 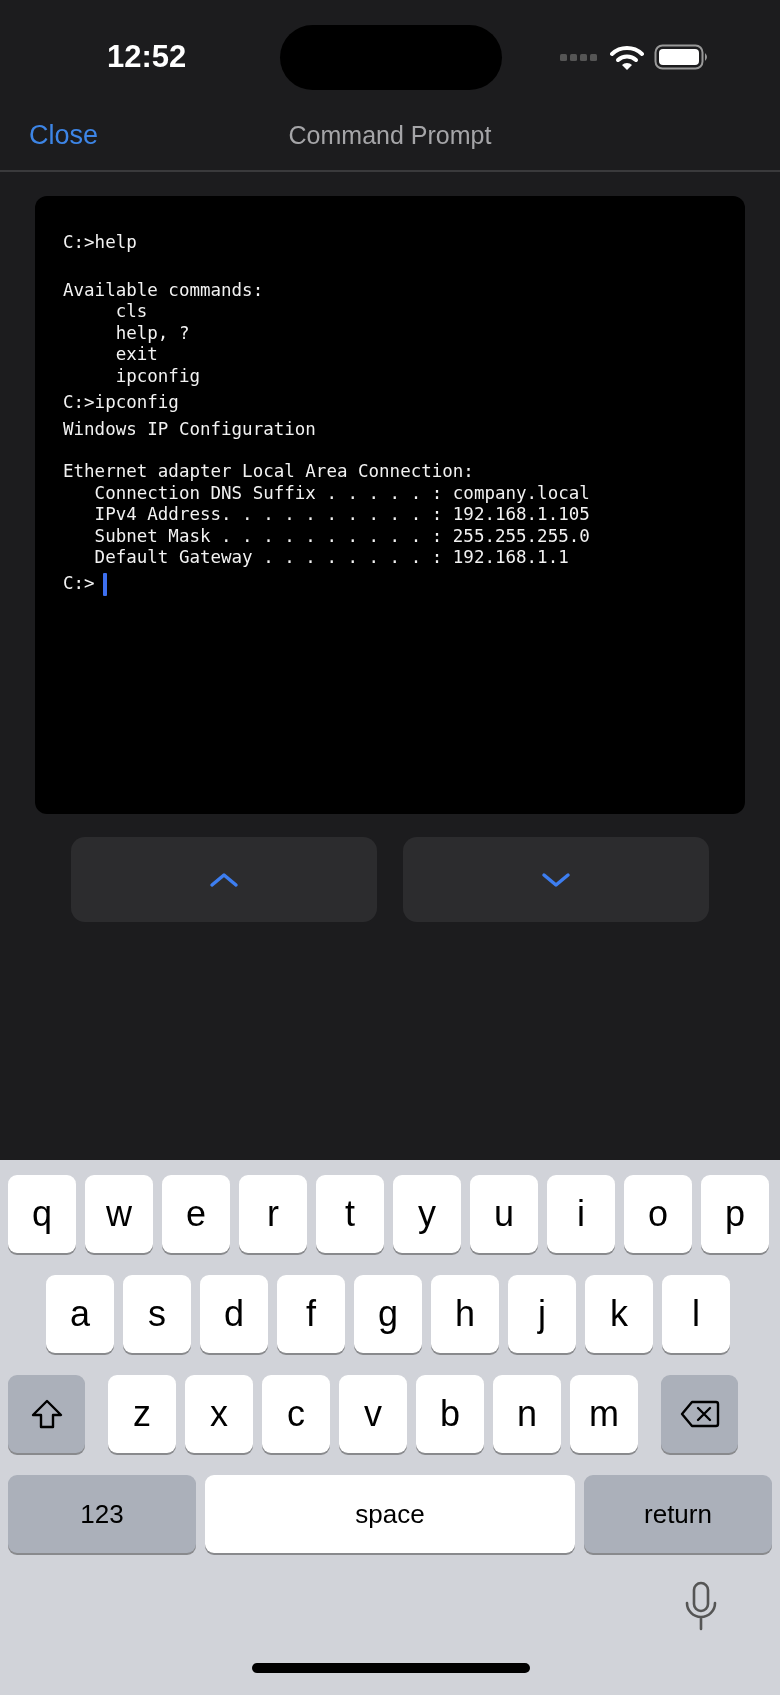 What do you see at coordinates (341, 536) in the screenshot?
I see `terminal-output-line: Subnet Mask . . . . . . . . . . : 255.255.255.0` at bounding box center [341, 536].